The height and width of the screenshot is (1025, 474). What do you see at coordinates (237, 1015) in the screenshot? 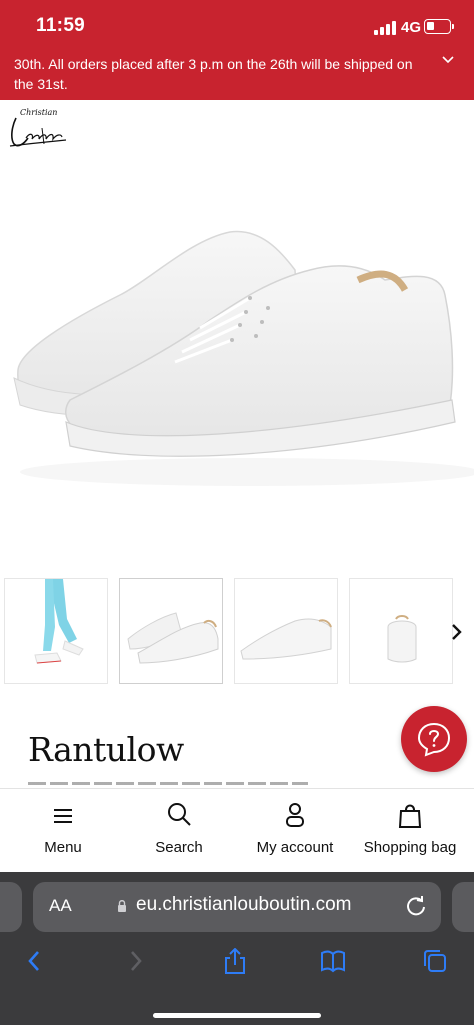
I see `home-indicator` at bounding box center [237, 1015].